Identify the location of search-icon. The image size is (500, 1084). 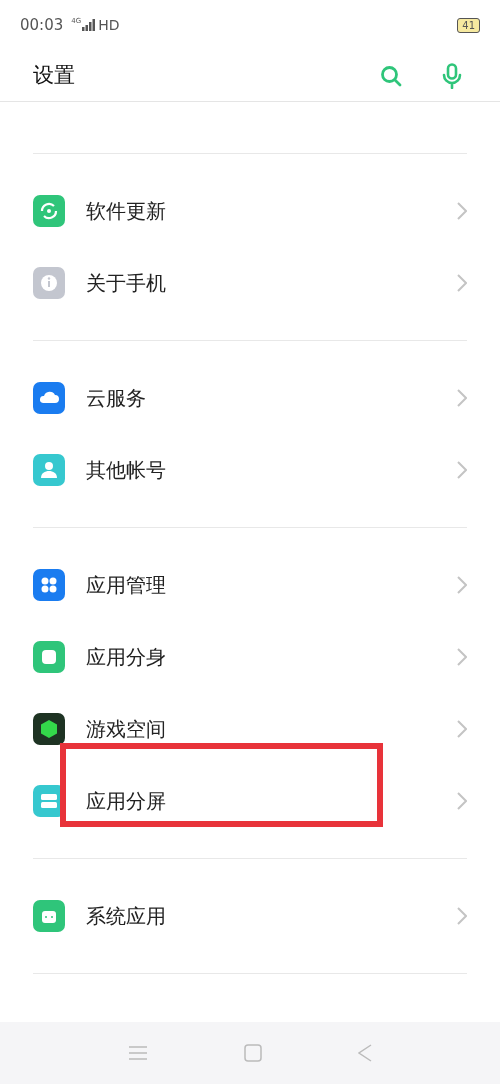
(391, 75).